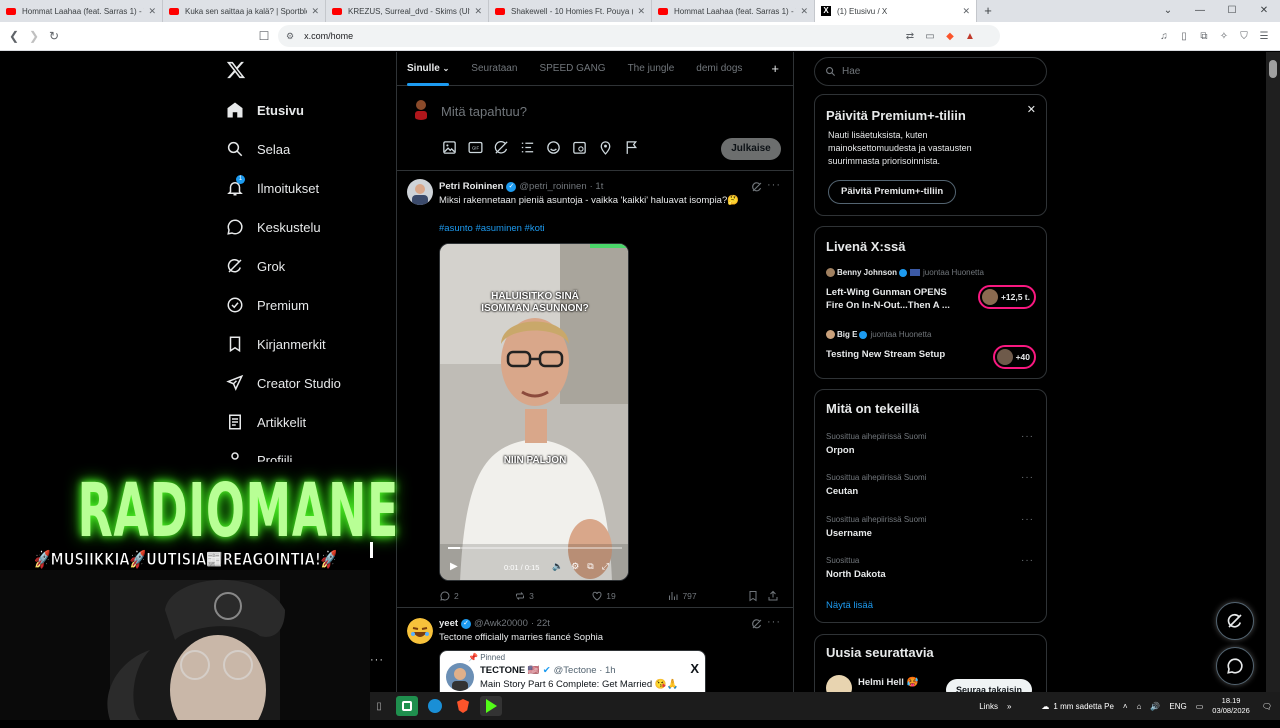 The height and width of the screenshot is (728, 1280). What do you see at coordinates (1267, 706) in the screenshot?
I see `notification-center-icon: 🗨` at bounding box center [1267, 706].